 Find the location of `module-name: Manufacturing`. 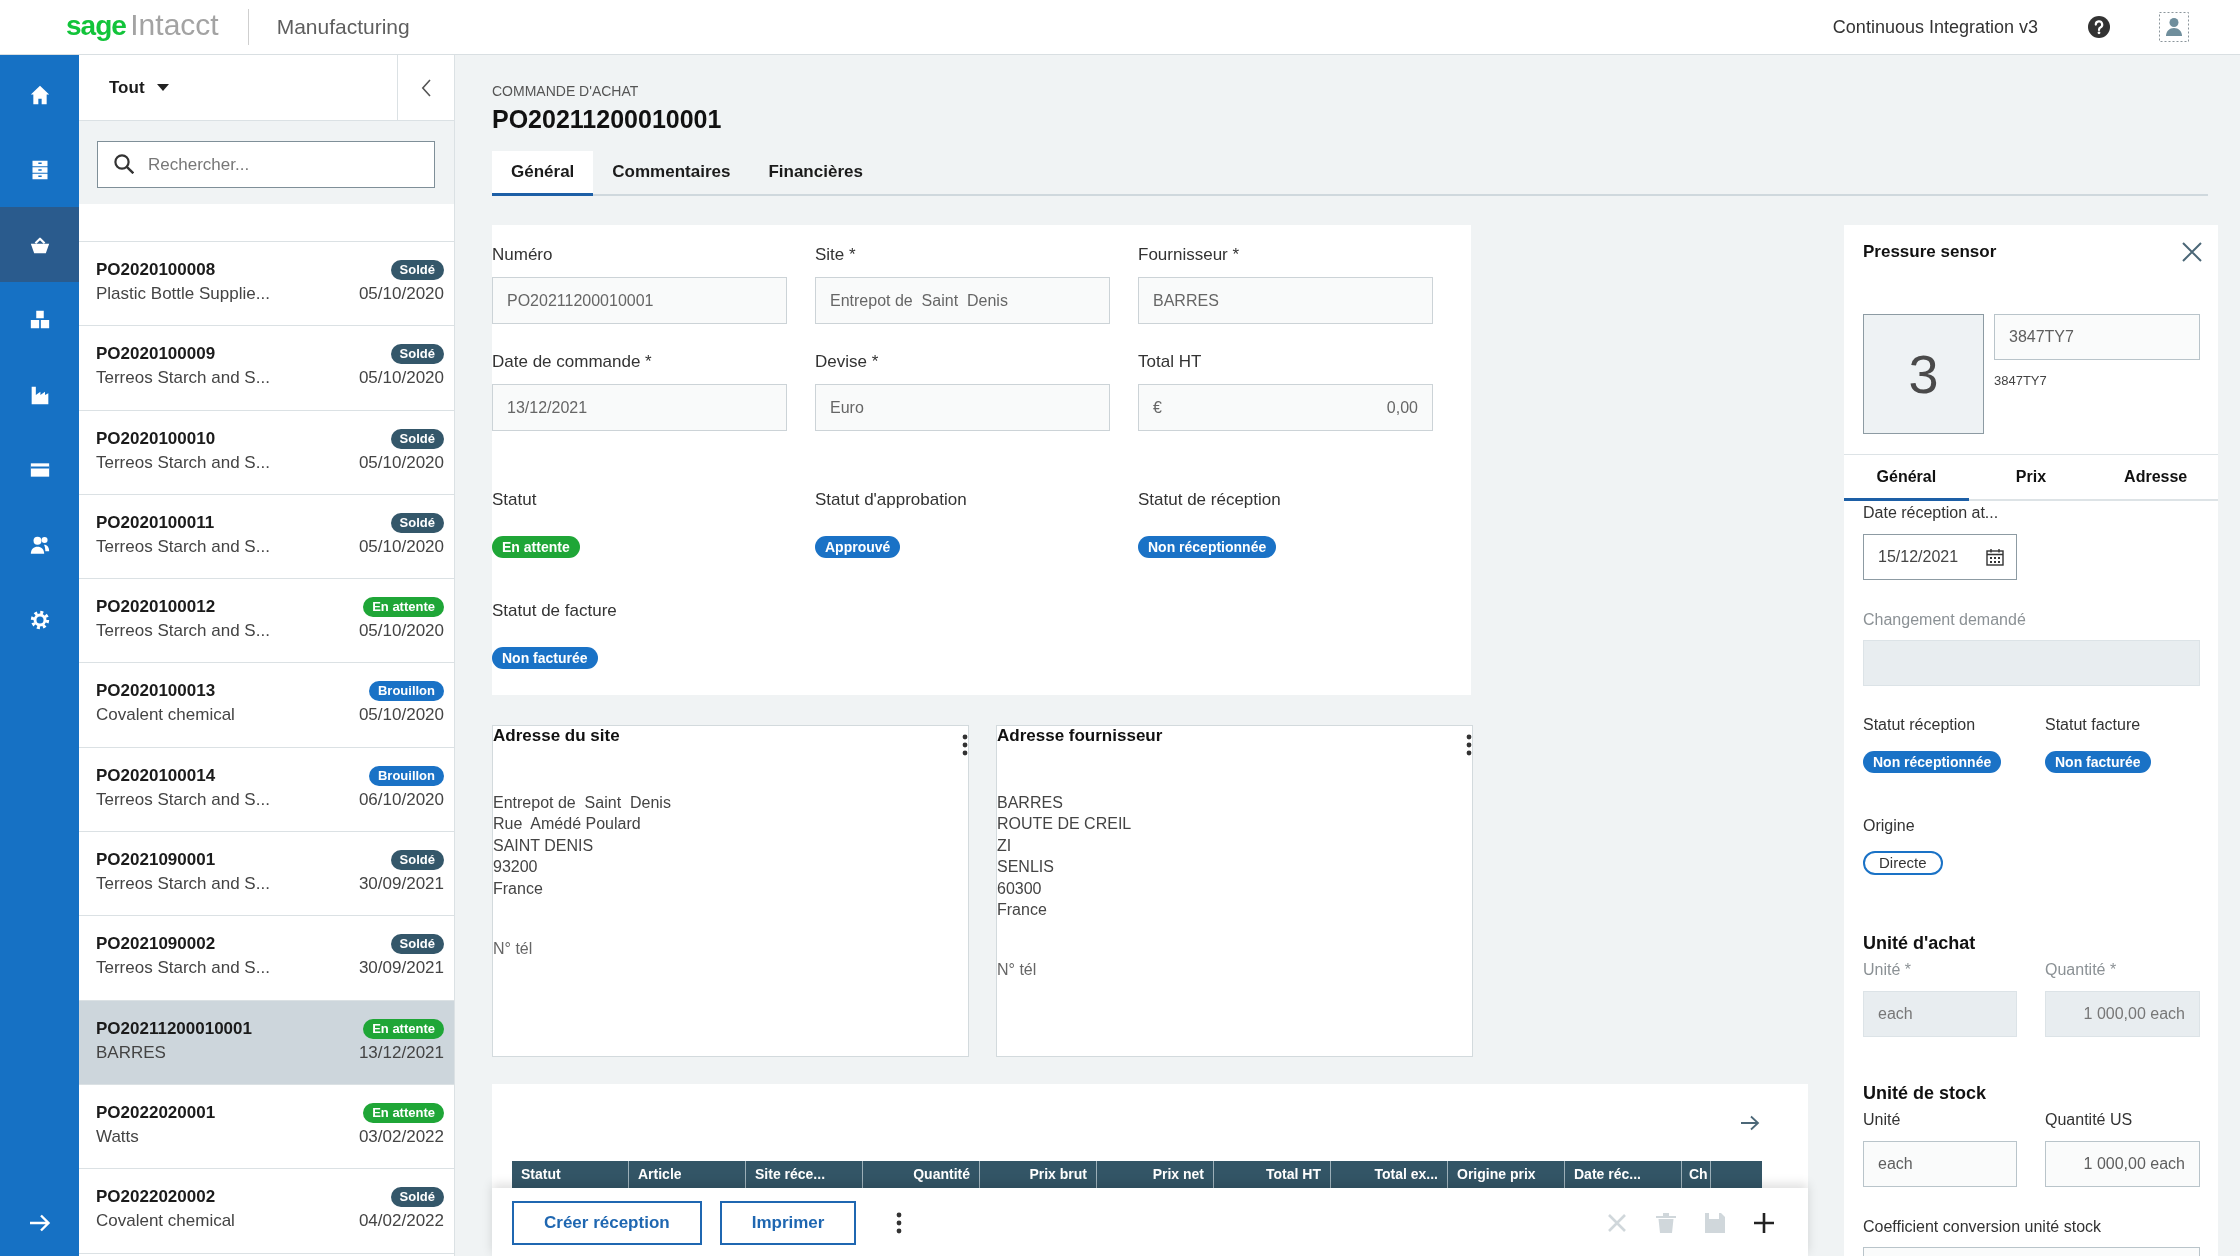

module-name: Manufacturing is located at coordinates (343, 27).